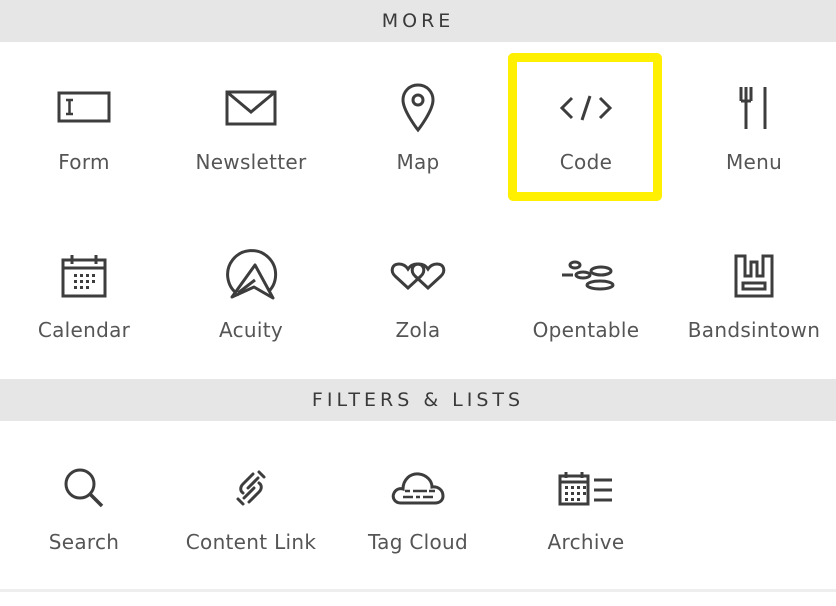  What do you see at coordinates (586, 488) in the screenshot?
I see `archive-icon` at bounding box center [586, 488].